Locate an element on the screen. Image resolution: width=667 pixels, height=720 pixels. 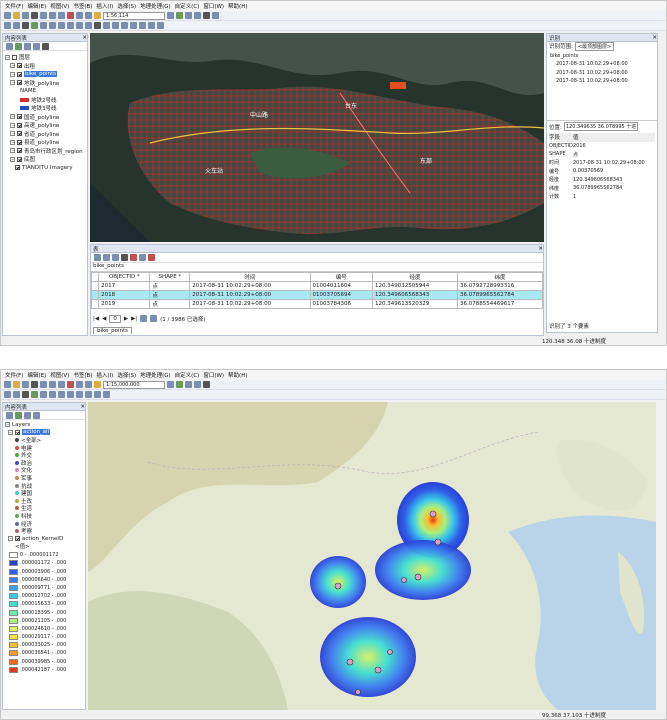
toc-layer-item: 地铁2号线 is located at coordinates (45, 100).